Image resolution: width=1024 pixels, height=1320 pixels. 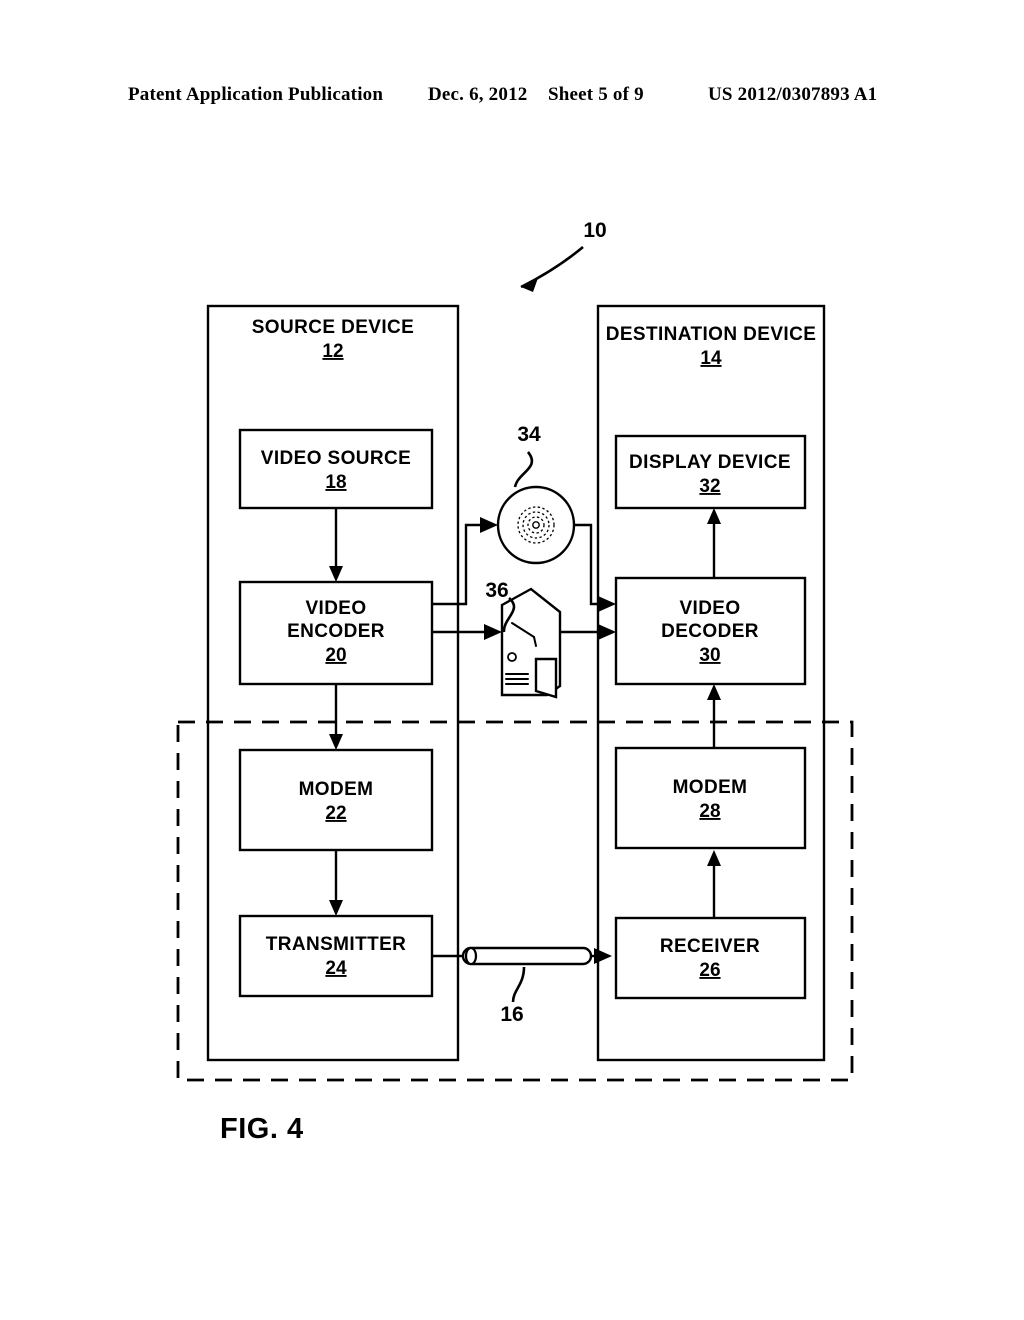 What do you see at coordinates (709, 486) in the screenshot?
I see `display-device-ref: 32` at bounding box center [709, 486].